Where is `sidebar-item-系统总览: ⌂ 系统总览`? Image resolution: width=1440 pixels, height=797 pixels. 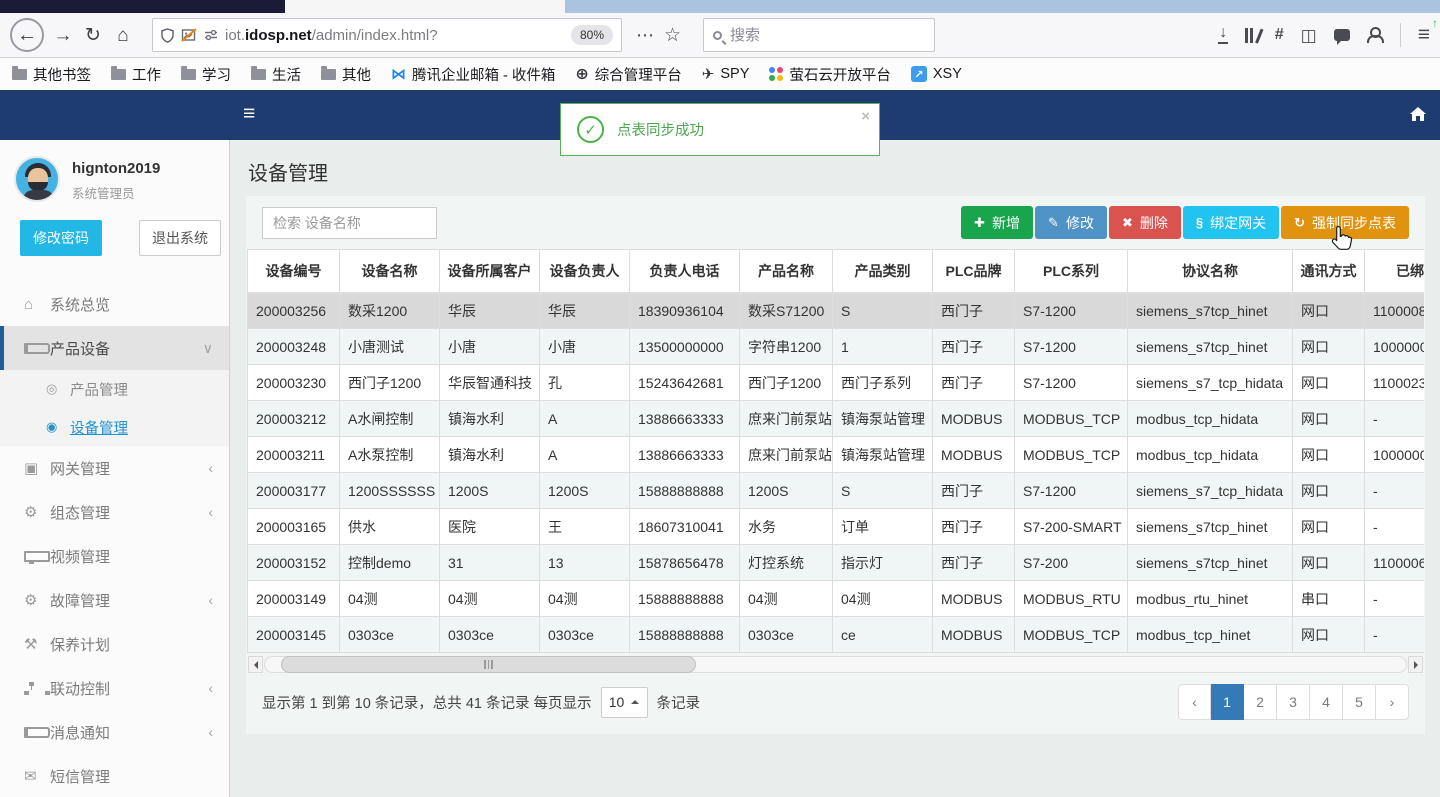
sidebar-item-系统总览: ⌂ 系统总览 is located at coordinates (114, 304).